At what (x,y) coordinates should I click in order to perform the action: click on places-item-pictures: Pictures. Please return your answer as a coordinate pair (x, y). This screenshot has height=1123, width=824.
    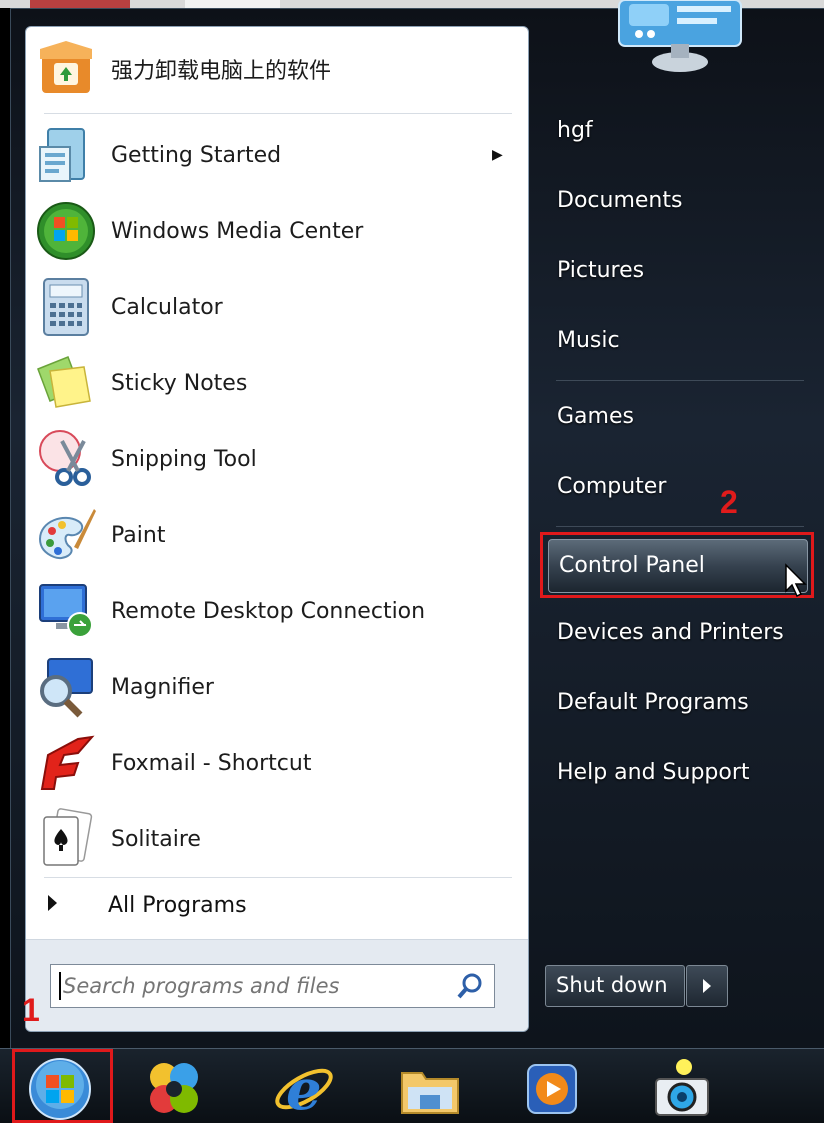
    Looking at the image, I should click on (679, 273).